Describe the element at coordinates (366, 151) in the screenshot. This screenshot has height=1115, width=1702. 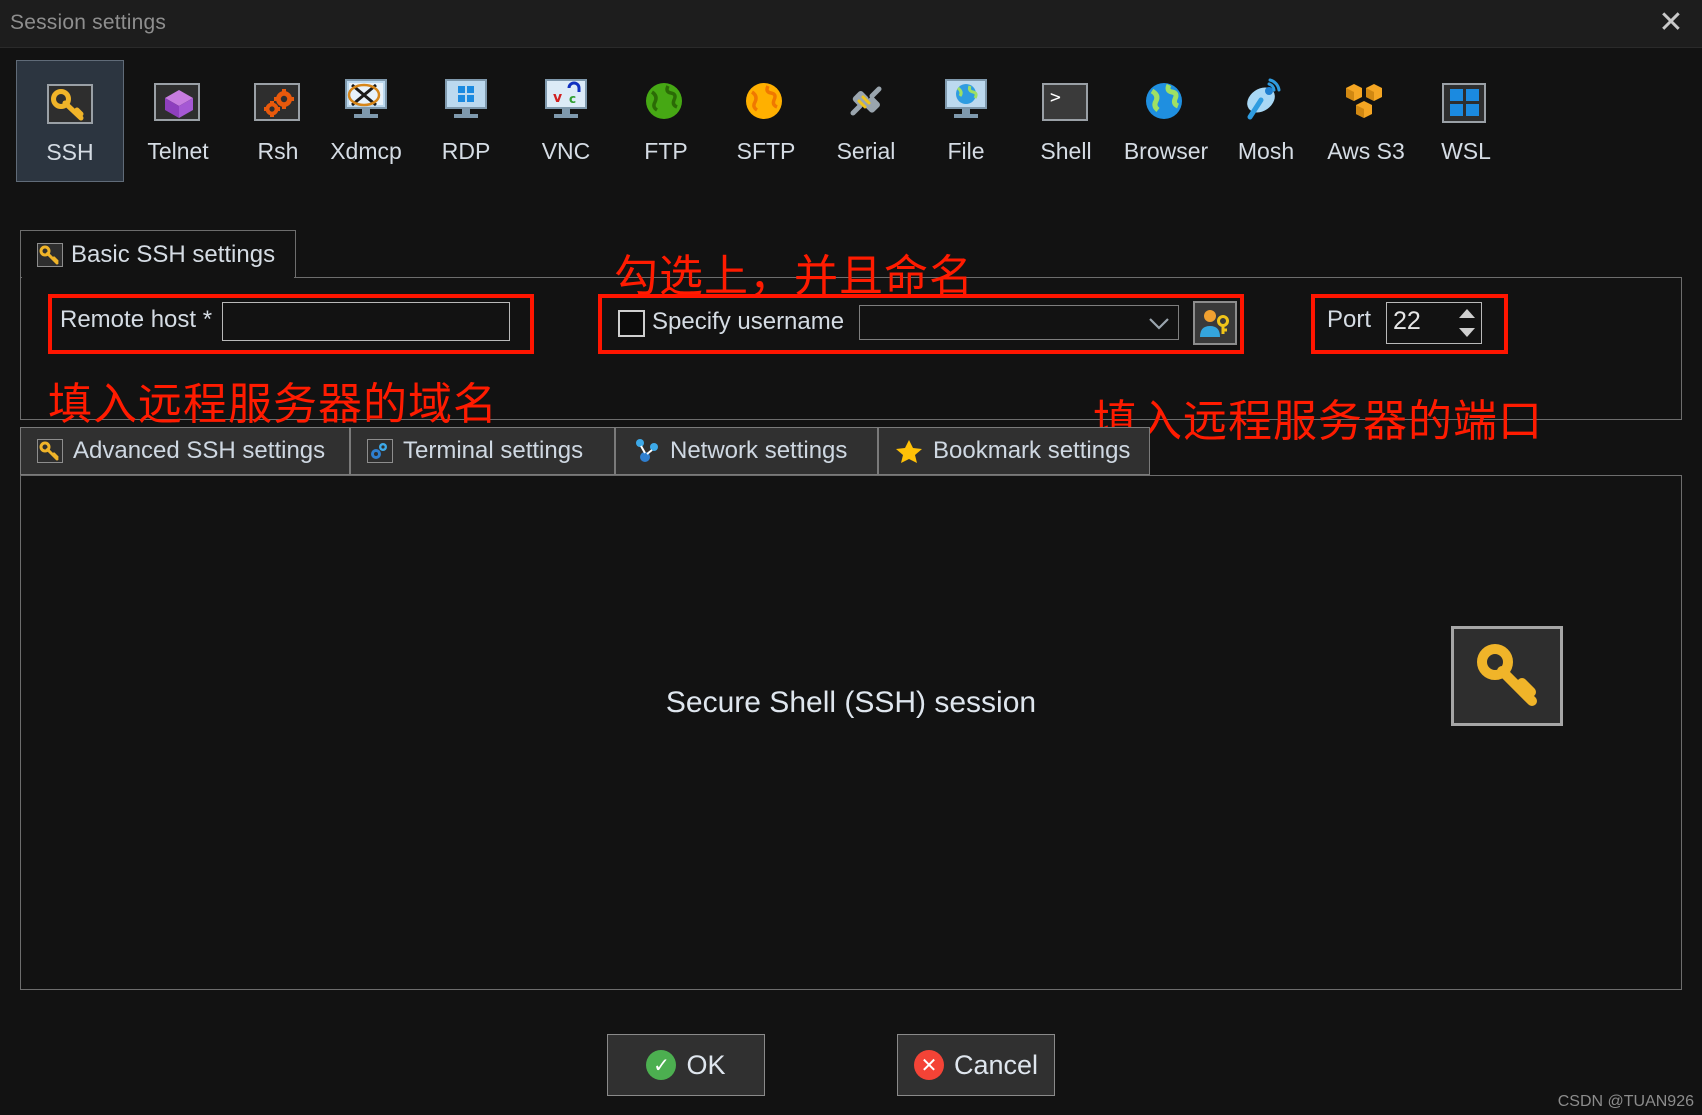
I see `session-type-label: Xdmcp` at that location.